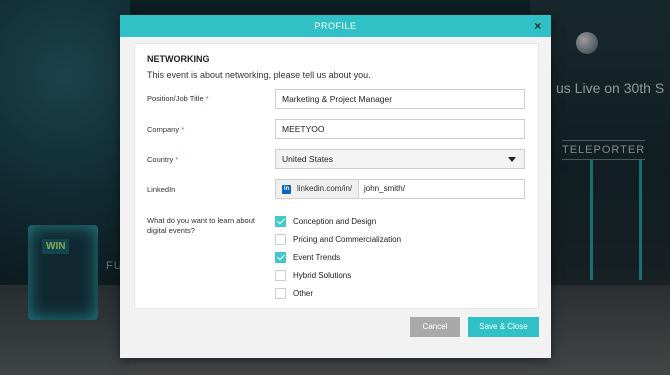 This screenshot has width=670, height=375. I want to click on save-close-button: Save & Close, so click(503, 327).